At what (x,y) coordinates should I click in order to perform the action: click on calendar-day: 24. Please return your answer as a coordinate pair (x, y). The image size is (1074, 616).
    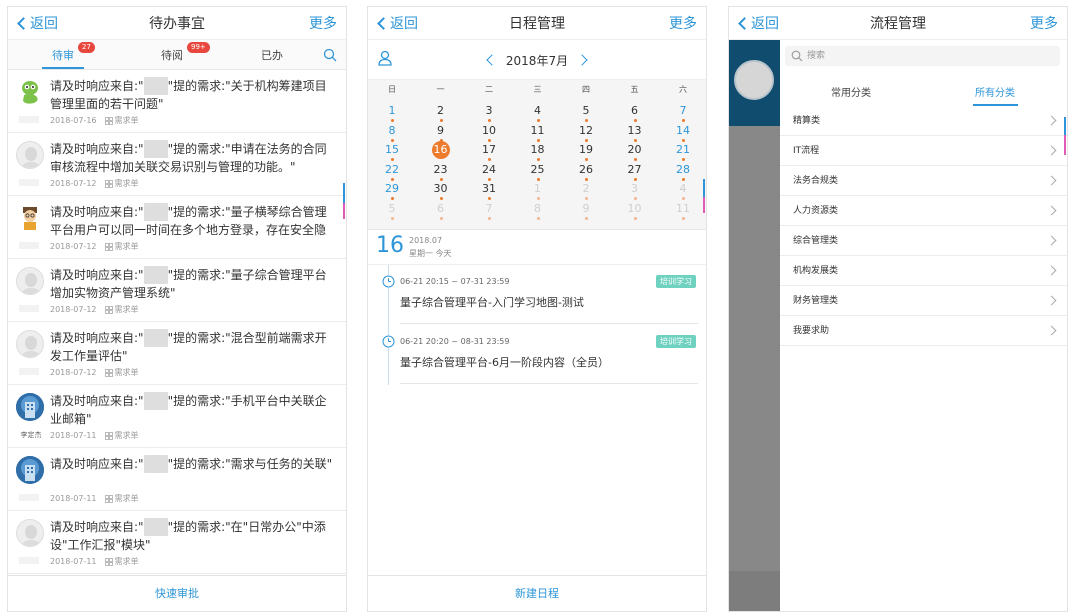
    Looking at the image, I should click on (489, 171).